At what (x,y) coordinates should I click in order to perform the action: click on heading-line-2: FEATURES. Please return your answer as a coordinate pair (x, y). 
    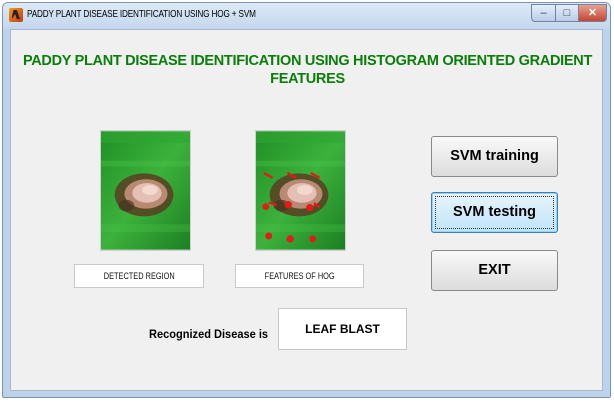
    Looking at the image, I should click on (307, 79).